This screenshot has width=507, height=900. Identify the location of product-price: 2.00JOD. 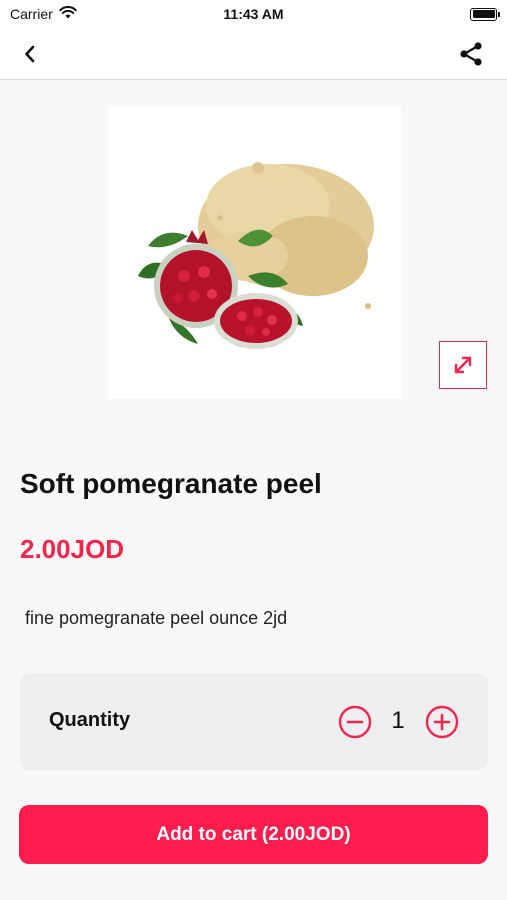
(72, 549).